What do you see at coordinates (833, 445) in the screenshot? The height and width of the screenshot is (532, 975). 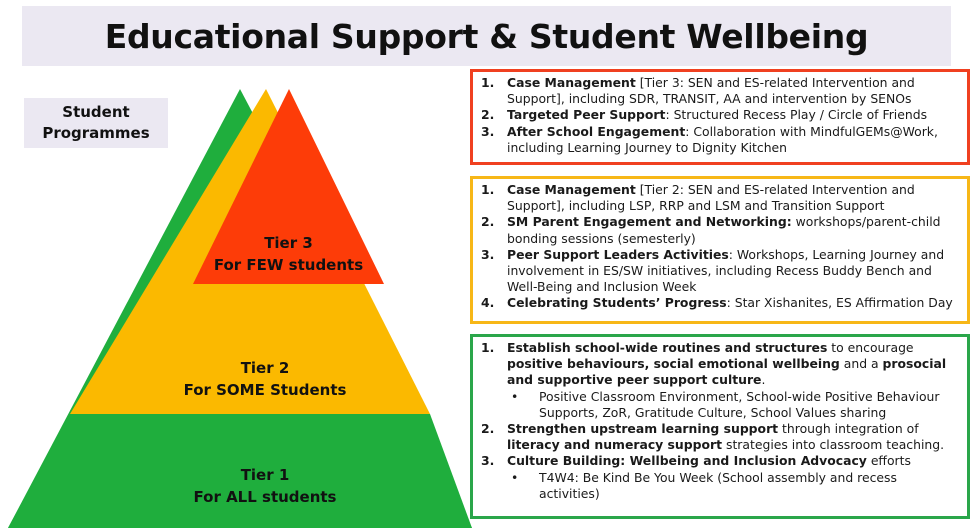 I see `item-text: strategies into classroom teaching.` at bounding box center [833, 445].